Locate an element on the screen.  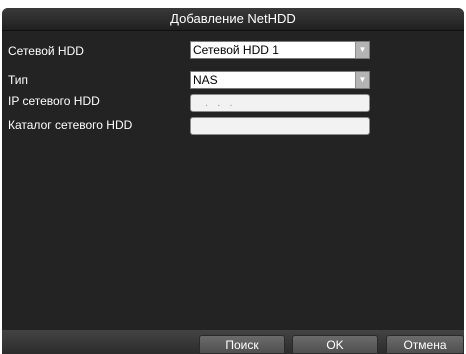
dialog-footer: Поиск OK Отмена is located at coordinates (233, 342).